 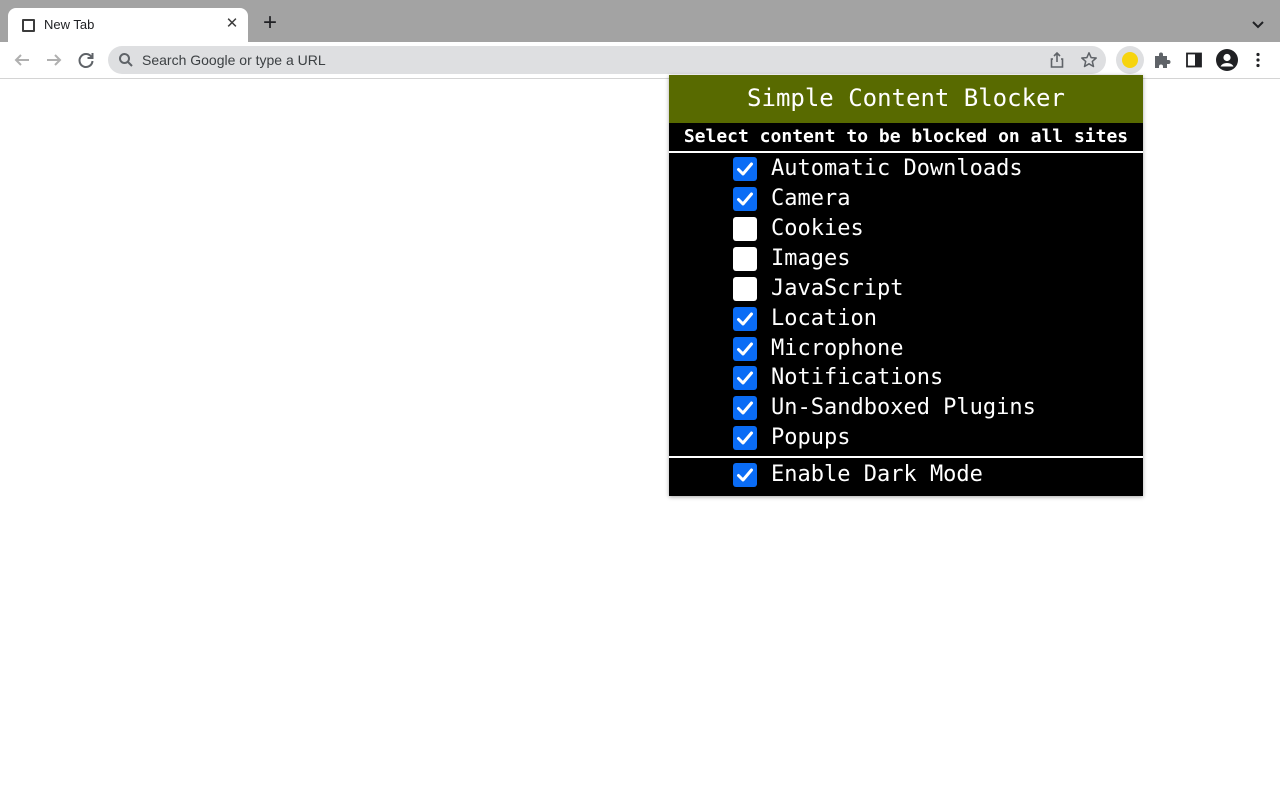 I want to click on location-checkbox, so click(x=745, y=319).